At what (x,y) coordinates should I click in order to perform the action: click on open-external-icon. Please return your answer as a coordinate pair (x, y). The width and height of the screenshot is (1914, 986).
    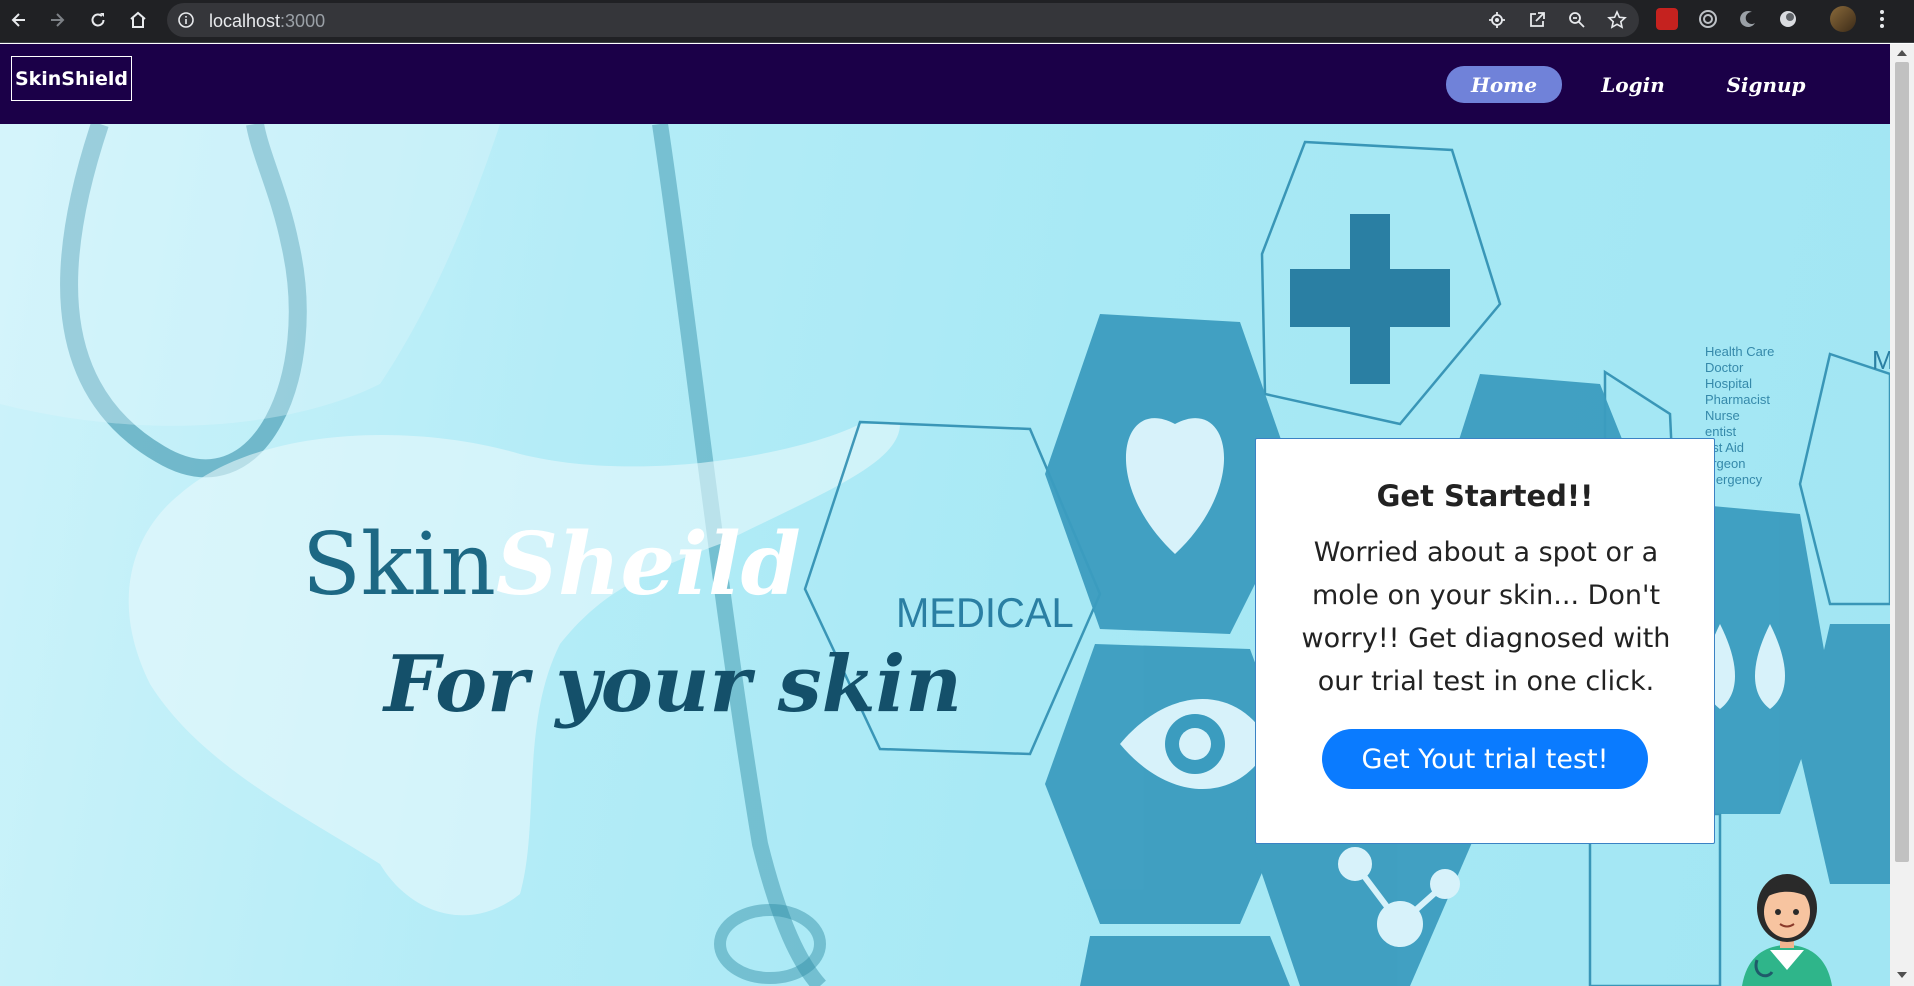
    Looking at the image, I should click on (1537, 20).